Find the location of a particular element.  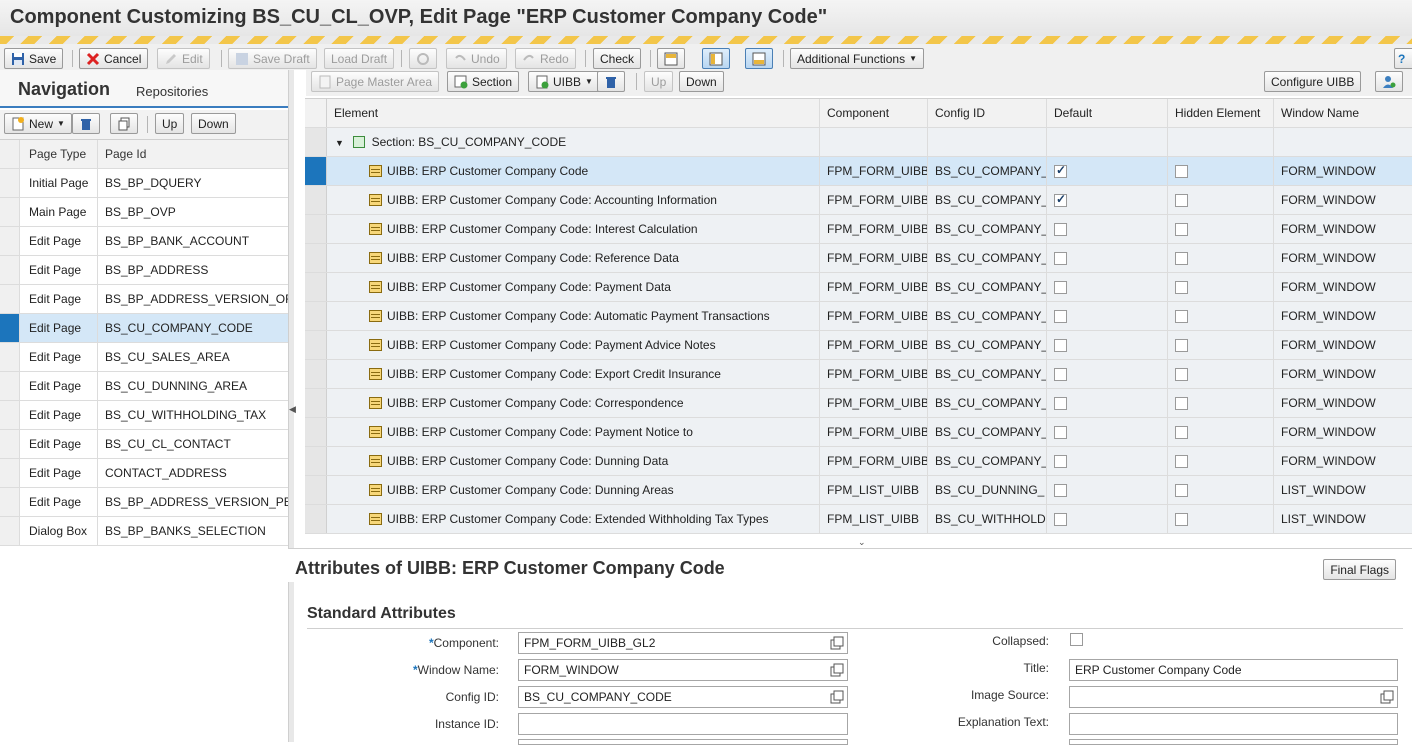

edit-button: Edit is located at coordinates (183, 58).